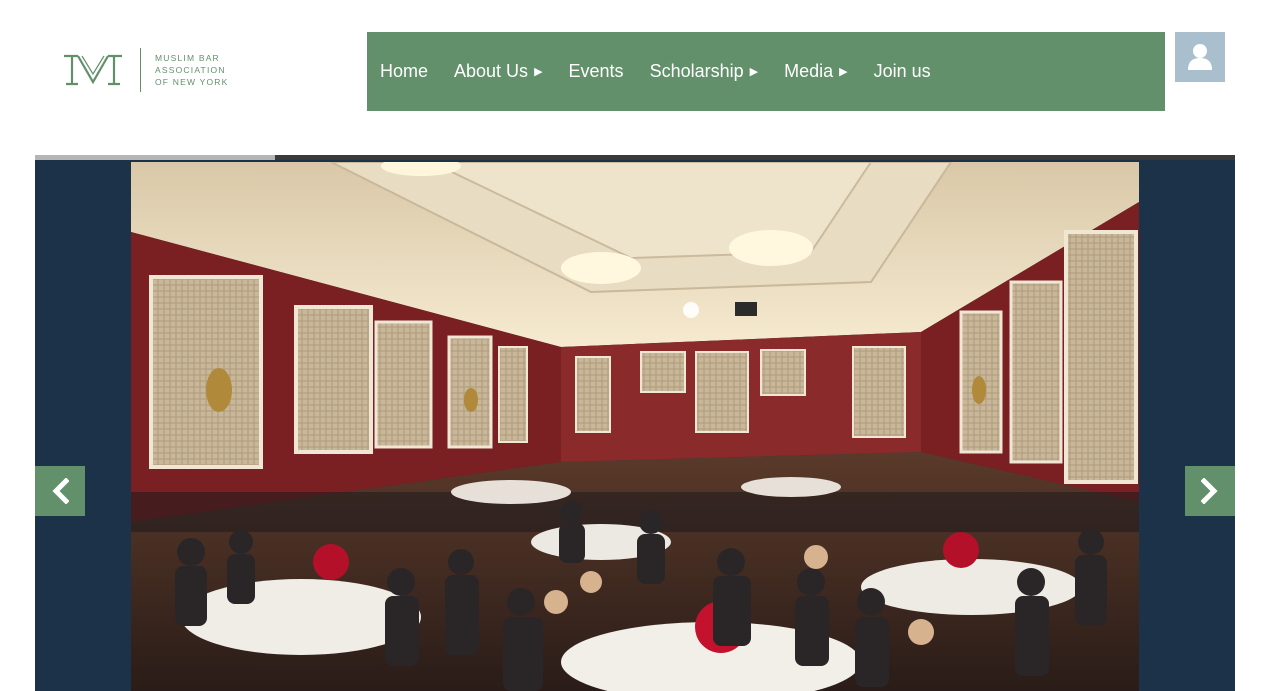  Describe the element at coordinates (187, 58) in the screenshot. I see `logo-line-1: MUSLIM BAR` at that location.